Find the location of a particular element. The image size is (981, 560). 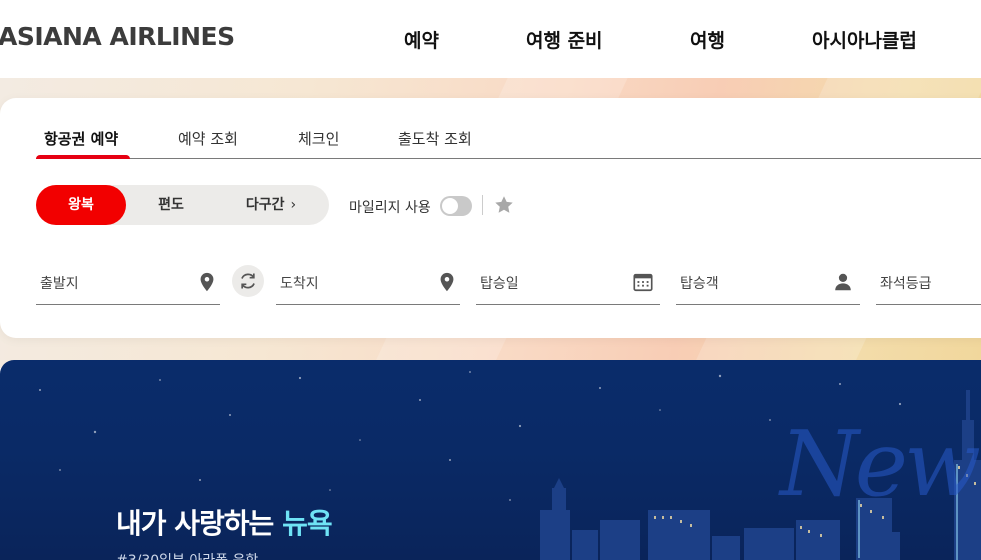

cabin-label: 좌석등급 is located at coordinates (906, 284).